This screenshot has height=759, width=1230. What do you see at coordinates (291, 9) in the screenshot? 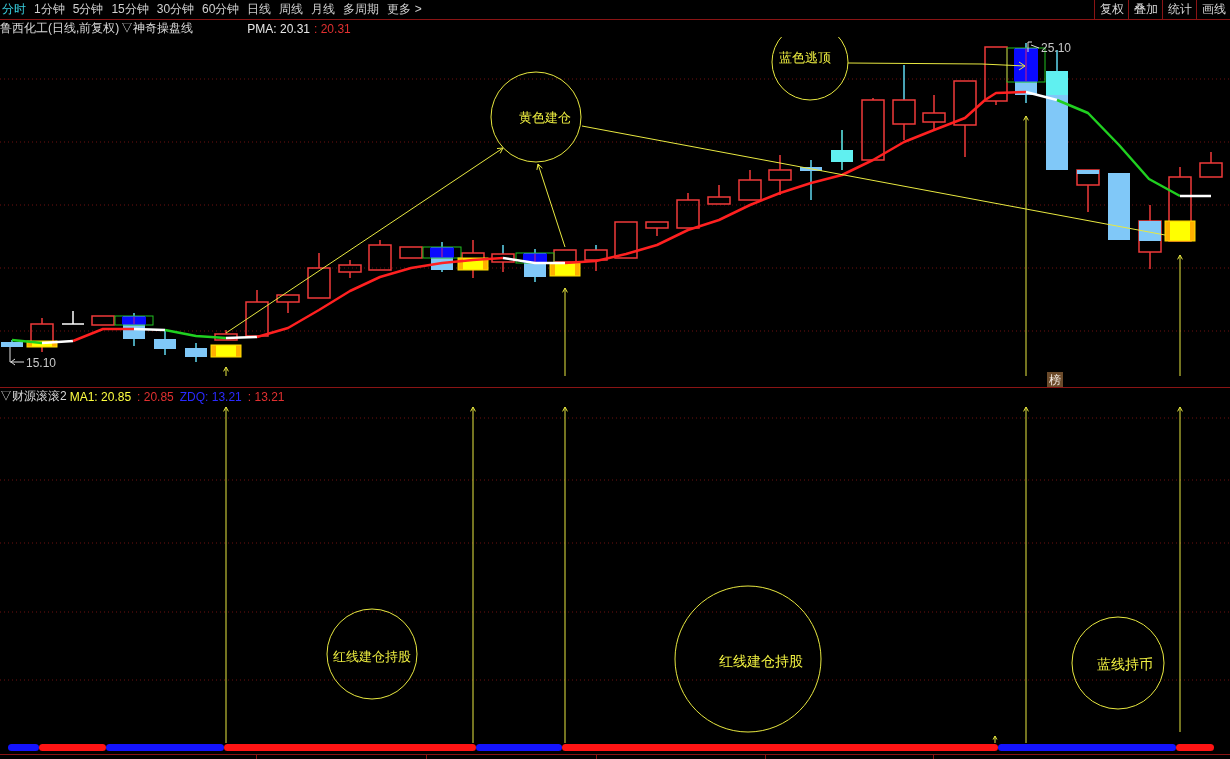
I see `period-tab: 周线` at bounding box center [291, 9].